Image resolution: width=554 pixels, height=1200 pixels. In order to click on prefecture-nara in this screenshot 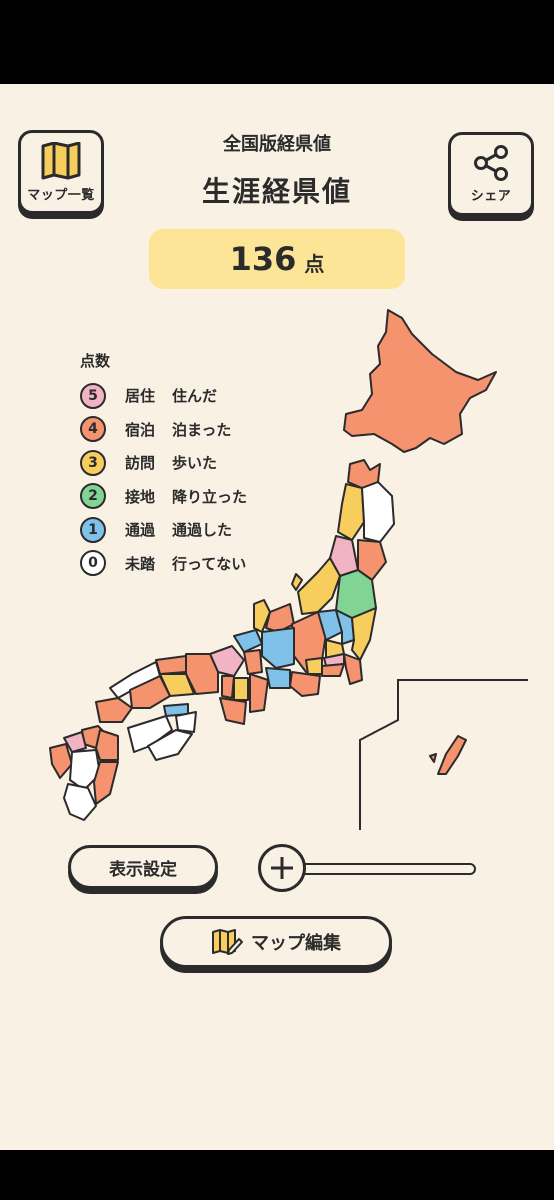, I will do `click(241, 689)`.